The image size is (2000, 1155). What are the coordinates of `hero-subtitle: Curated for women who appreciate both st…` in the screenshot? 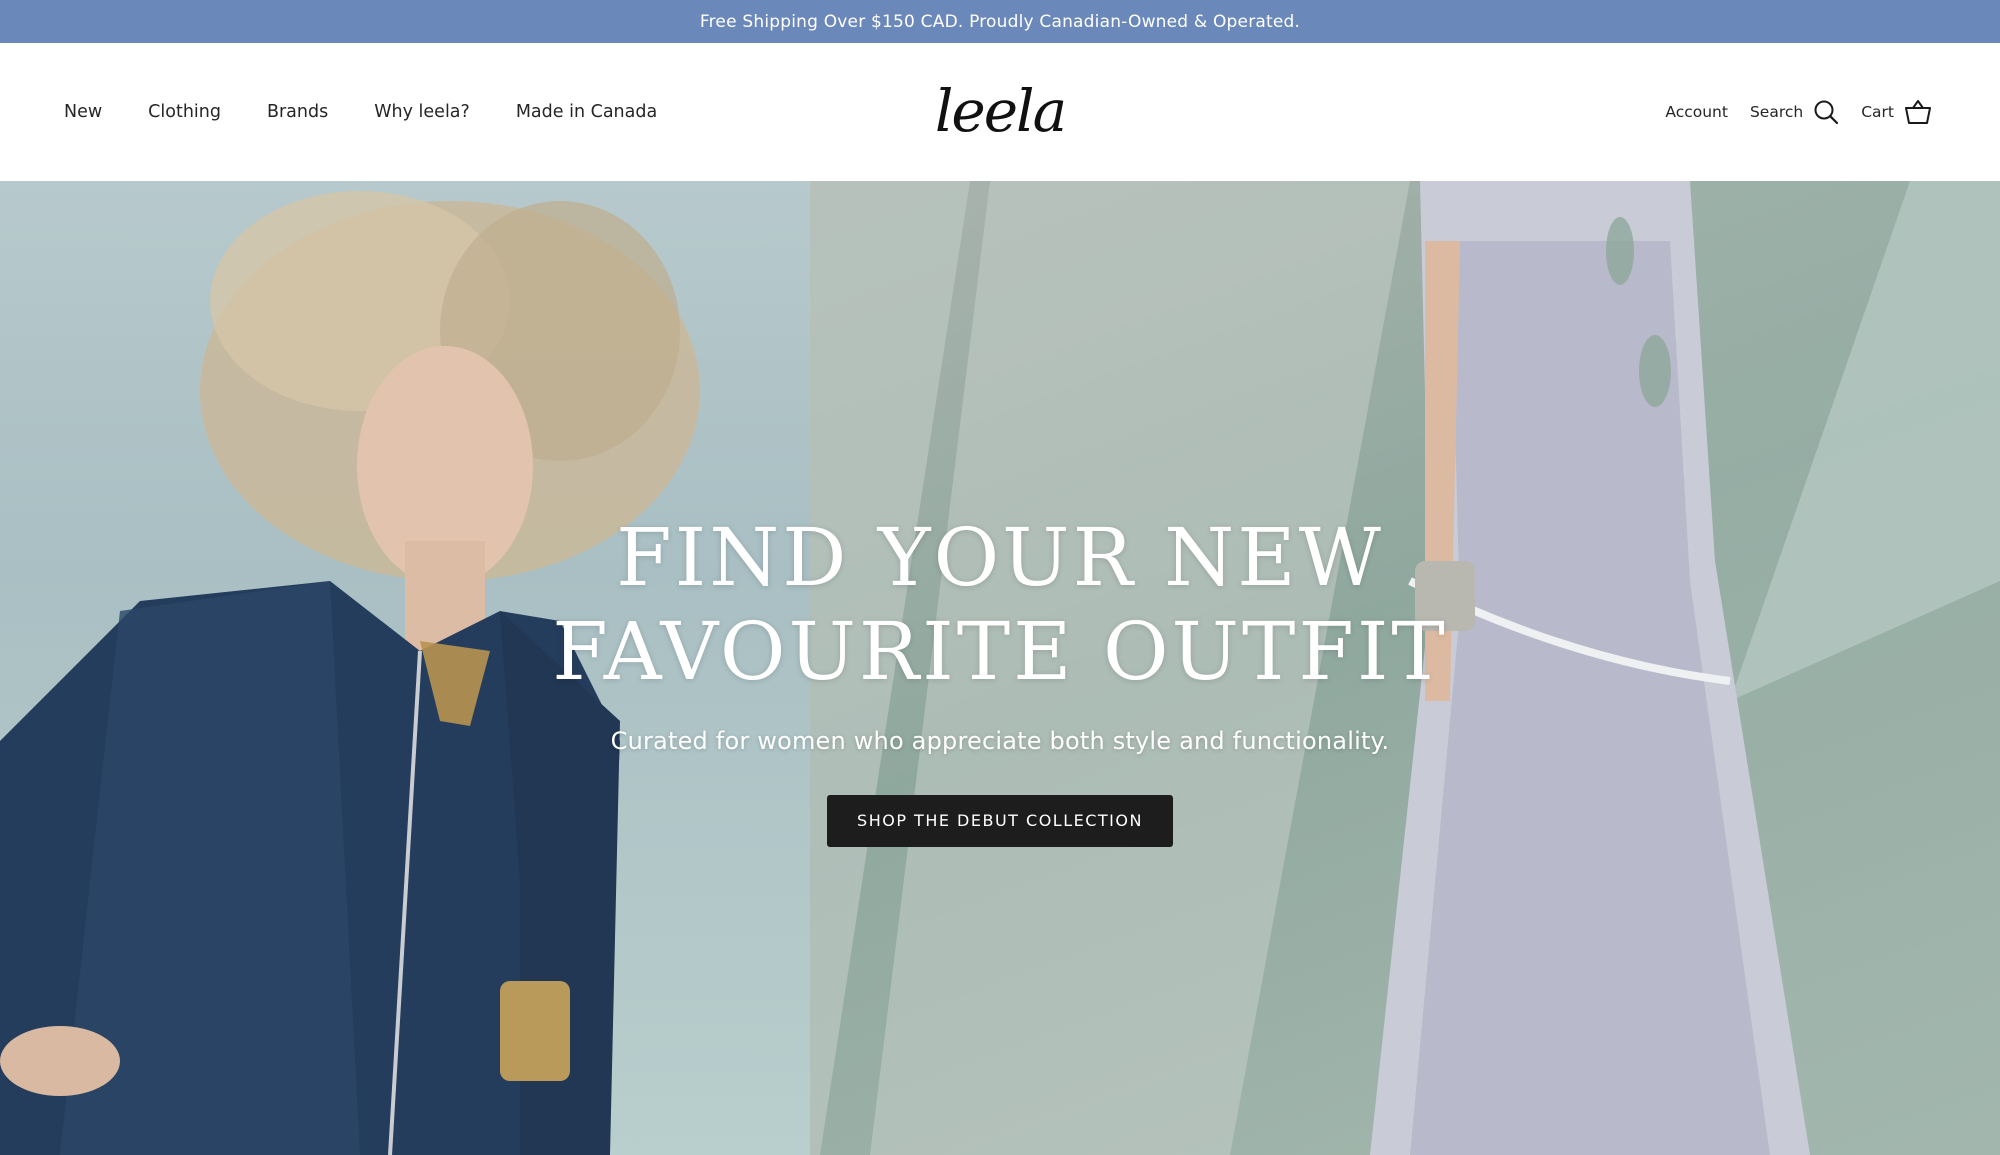 It's located at (1000, 741).